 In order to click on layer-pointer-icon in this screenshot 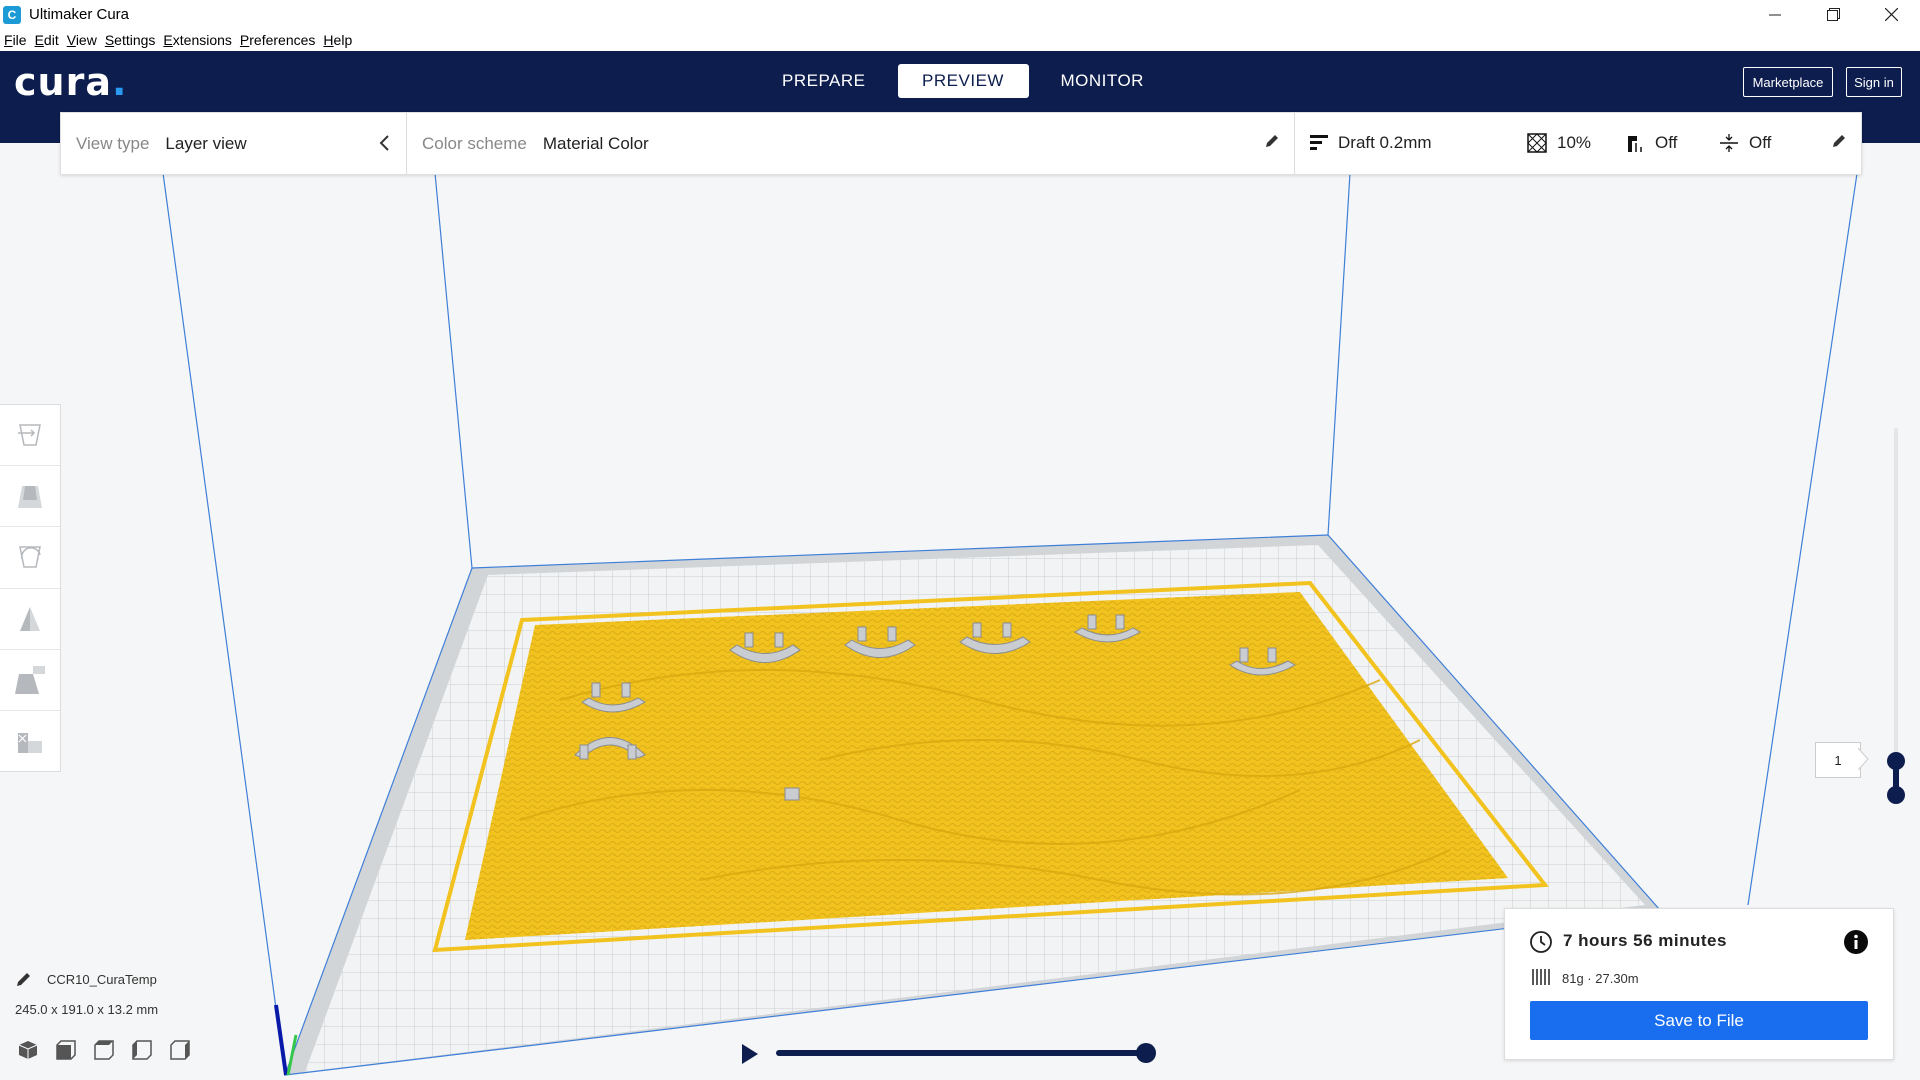, I will do `click(1863, 759)`.